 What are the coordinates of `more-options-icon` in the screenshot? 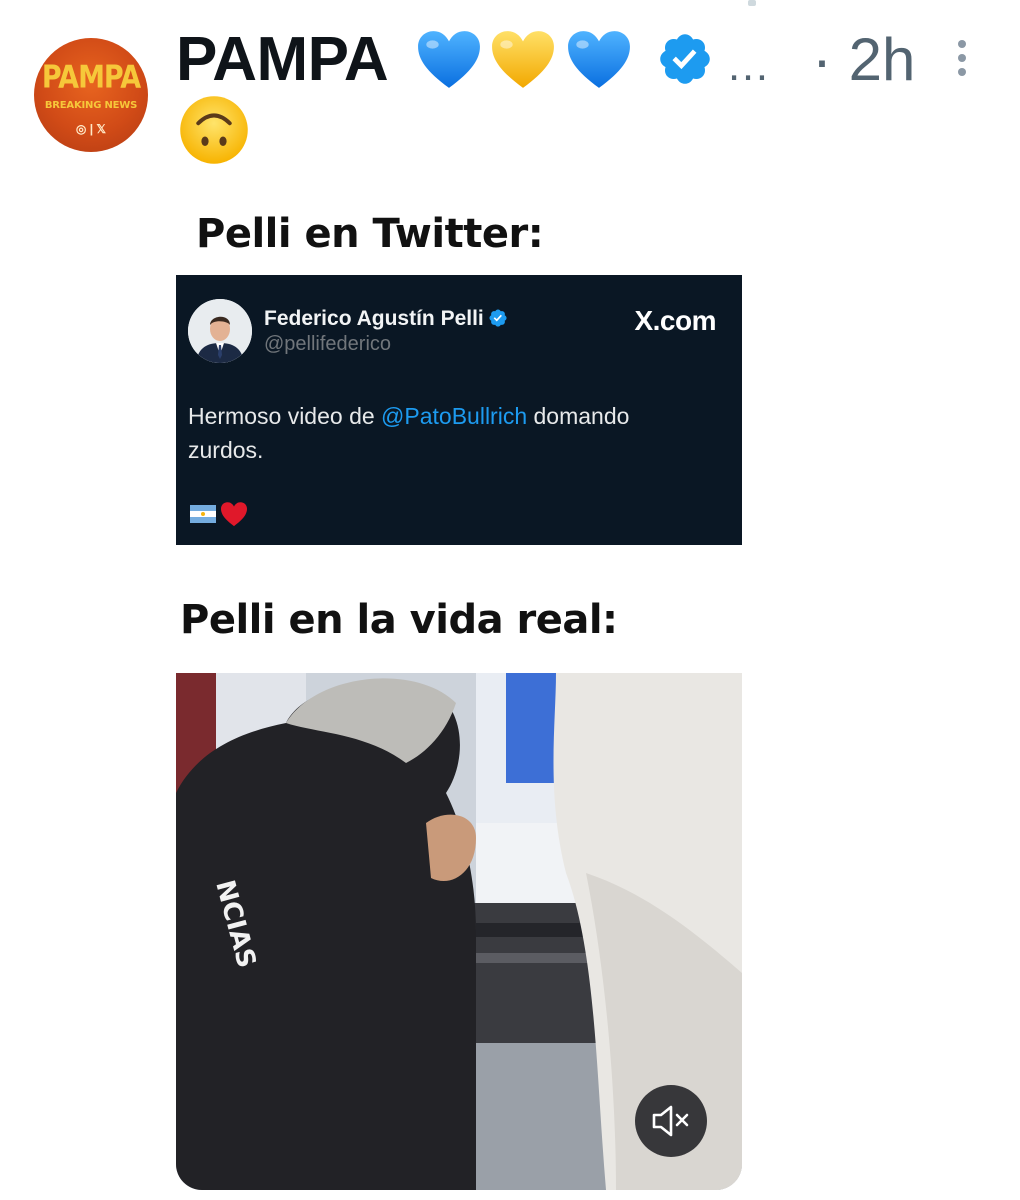 It's located at (962, 61).